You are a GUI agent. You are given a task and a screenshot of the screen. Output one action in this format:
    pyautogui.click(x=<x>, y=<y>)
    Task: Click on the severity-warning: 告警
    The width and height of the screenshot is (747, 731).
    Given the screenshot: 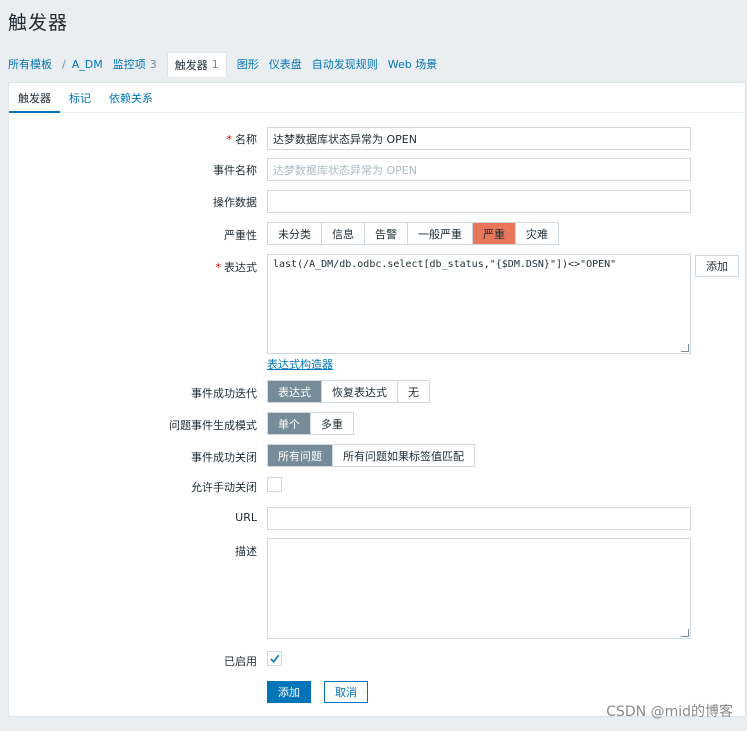 What is the action you would take?
    pyautogui.click(x=386, y=233)
    